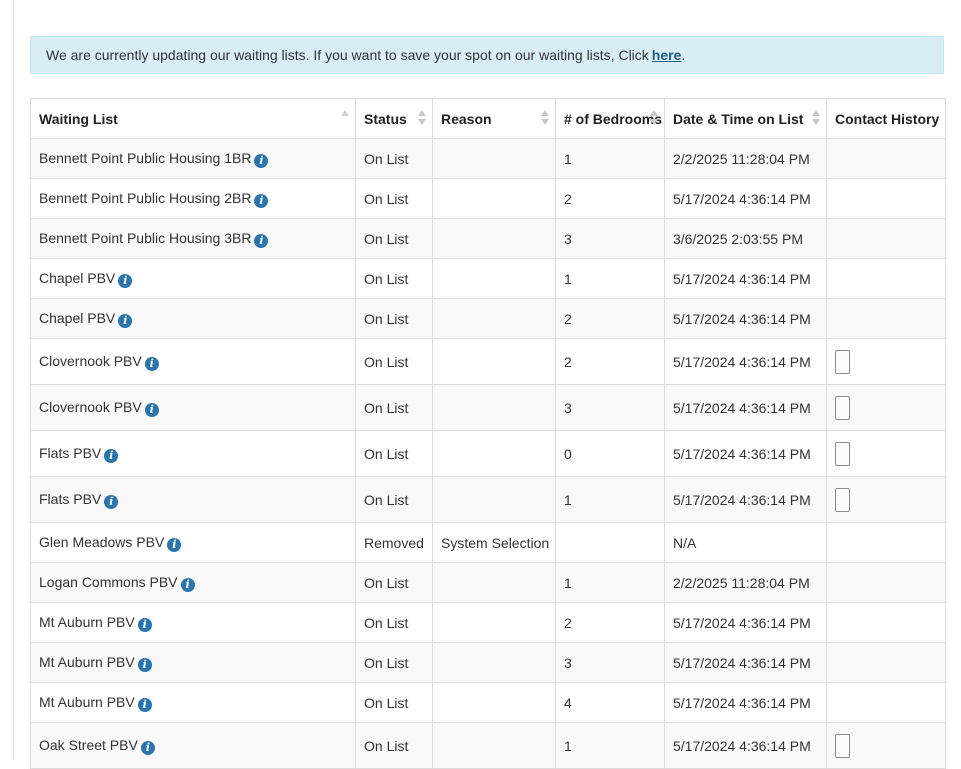  I want to click on cell-bedrooms, so click(610, 542).